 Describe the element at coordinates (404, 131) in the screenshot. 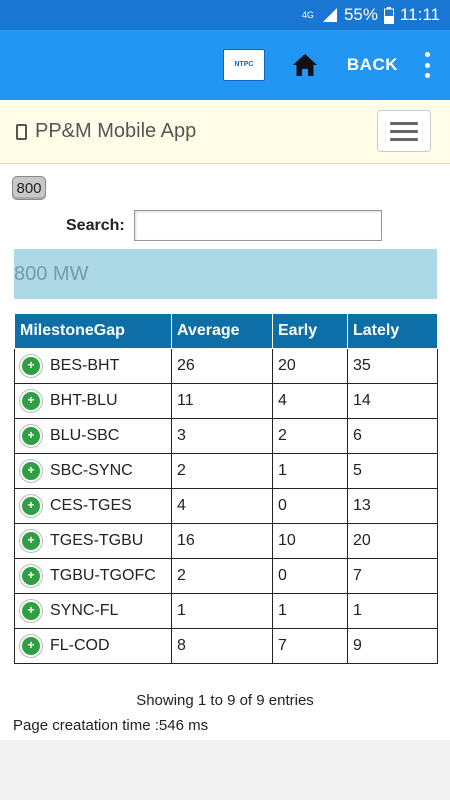

I see `menu-toggle-button` at that location.